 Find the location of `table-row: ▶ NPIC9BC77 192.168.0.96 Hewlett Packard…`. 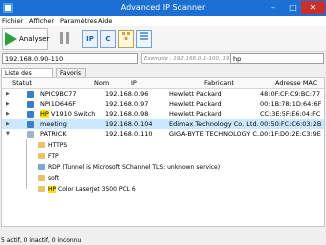

table-row: ▶ NPIC9BC77 192.168.0.96 Hewlett Packard… is located at coordinates (163, 94).